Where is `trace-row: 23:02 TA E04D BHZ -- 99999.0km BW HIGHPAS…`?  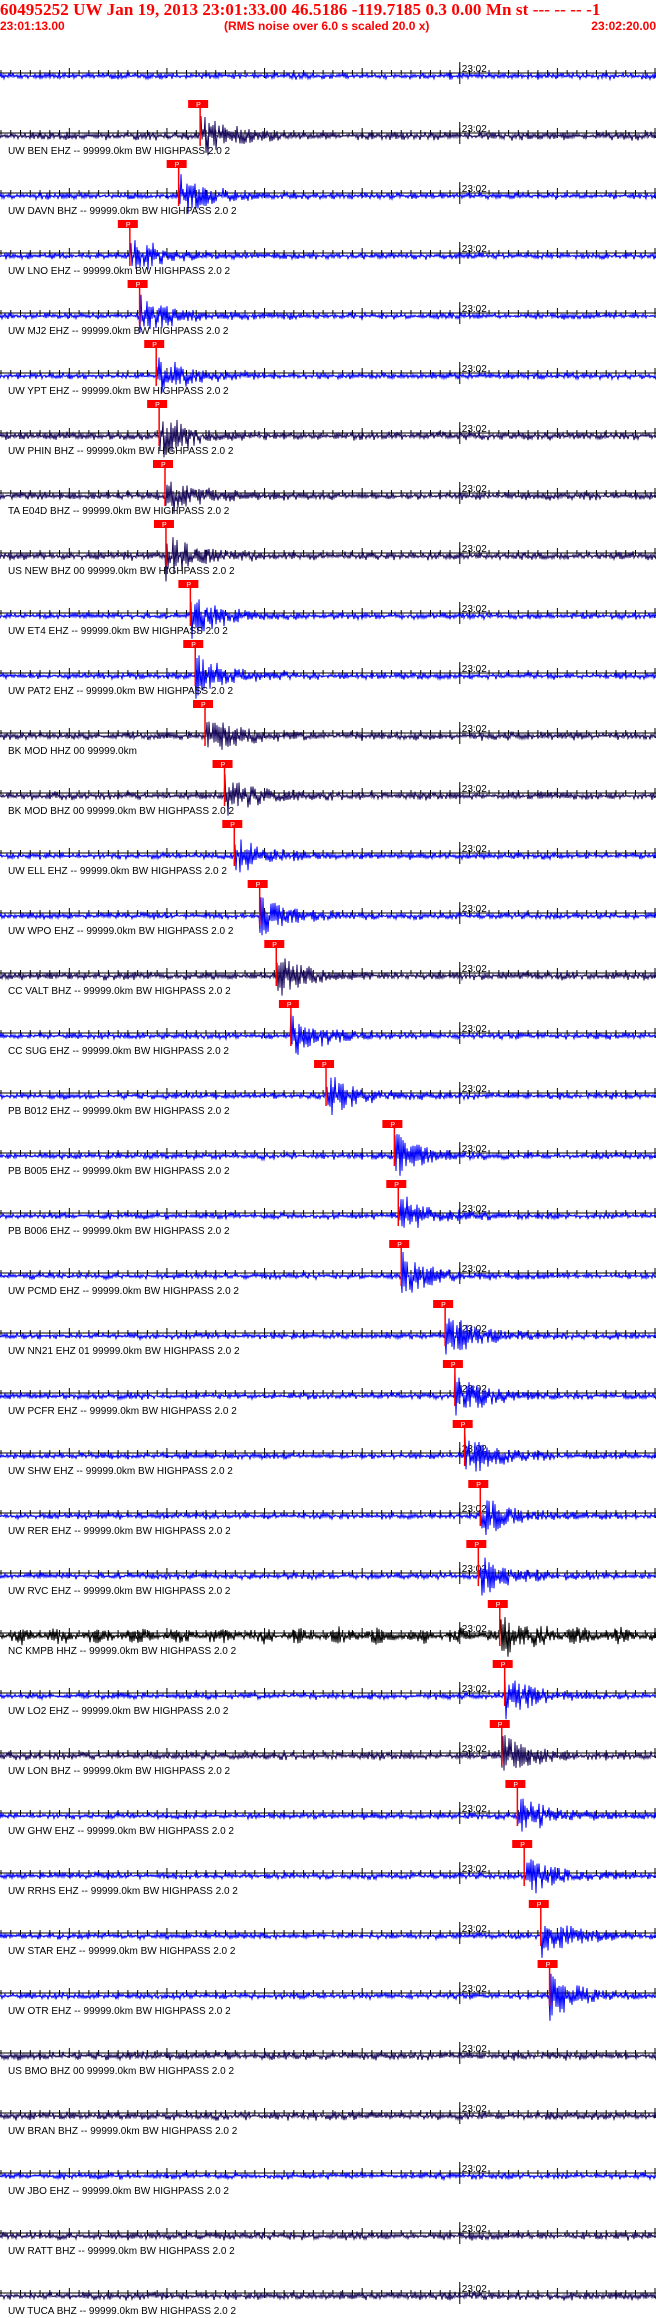
trace-row: 23:02 TA E04D BHZ -- 99999.0km BW HIGHPAS… is located at coordinates (328, 488).